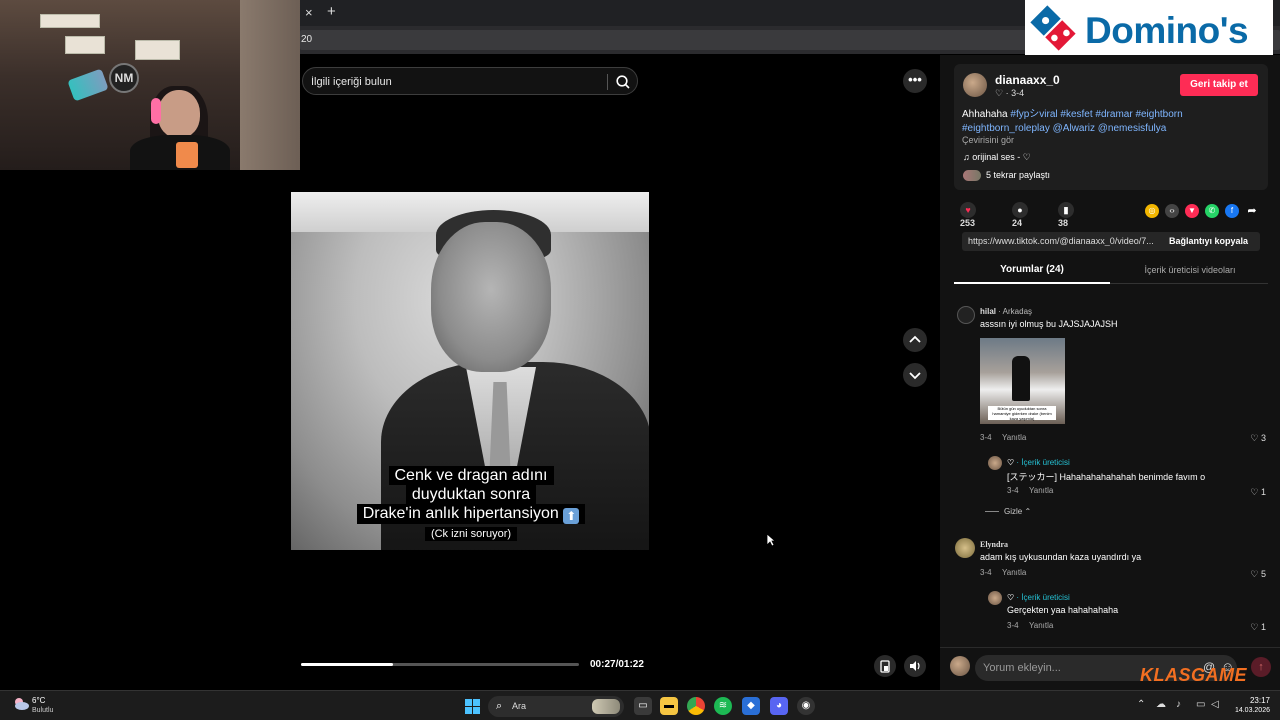 The height and width of the screenshot is (720, 1280). Describe the element at coordinates (915, 375) in the screenshot. I see `next-video-button` at that location.